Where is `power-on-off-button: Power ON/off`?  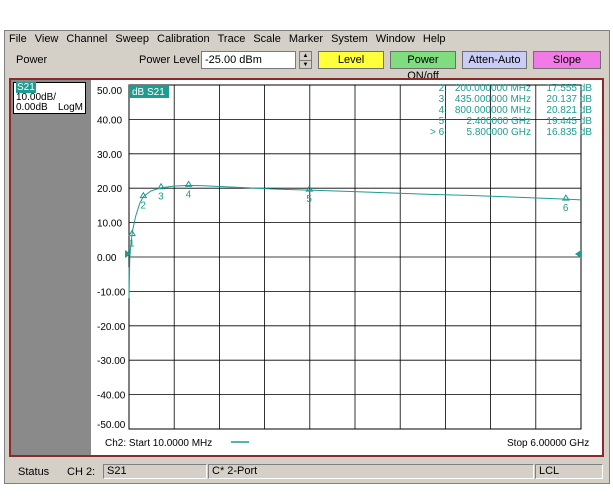
power-on-off-button: Power ON/off is located at coordinates (423, 66).